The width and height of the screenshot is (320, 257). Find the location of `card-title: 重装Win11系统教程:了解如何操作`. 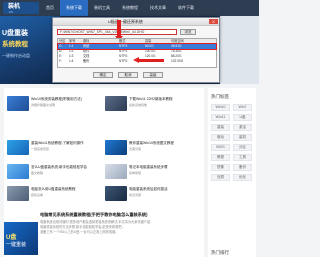

card-title: 重装Win11系统教程:了解如何操作 is located at coordinates (66, 143).